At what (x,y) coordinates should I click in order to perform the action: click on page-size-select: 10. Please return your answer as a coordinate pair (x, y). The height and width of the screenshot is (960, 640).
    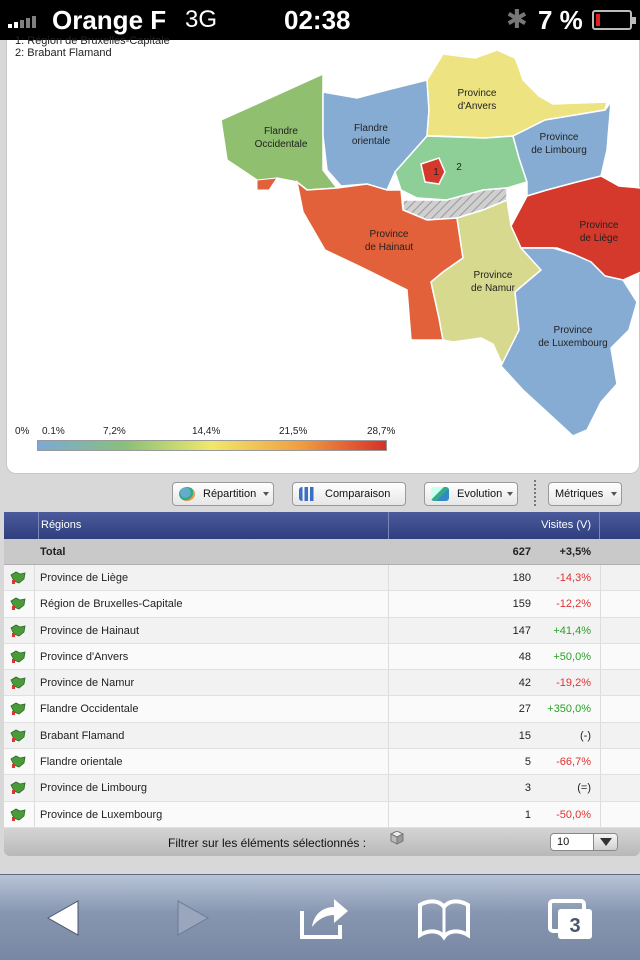
    Looking at the image, I should click on (584, 842).